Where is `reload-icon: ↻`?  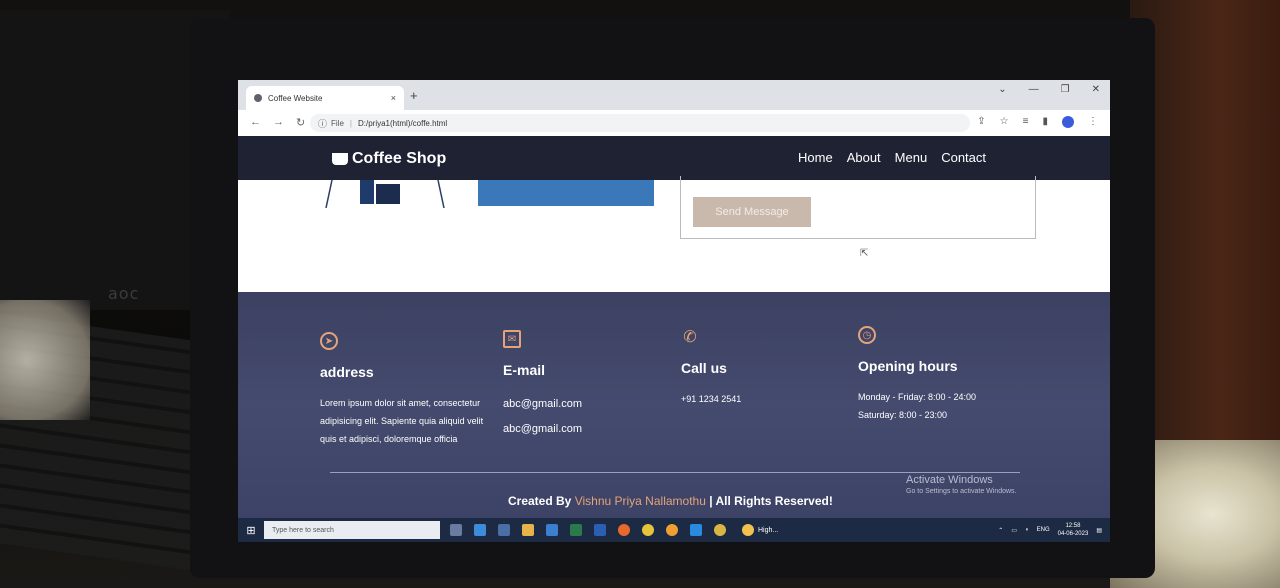 reload-icon: ↻ is located at coordinates (300, 122).